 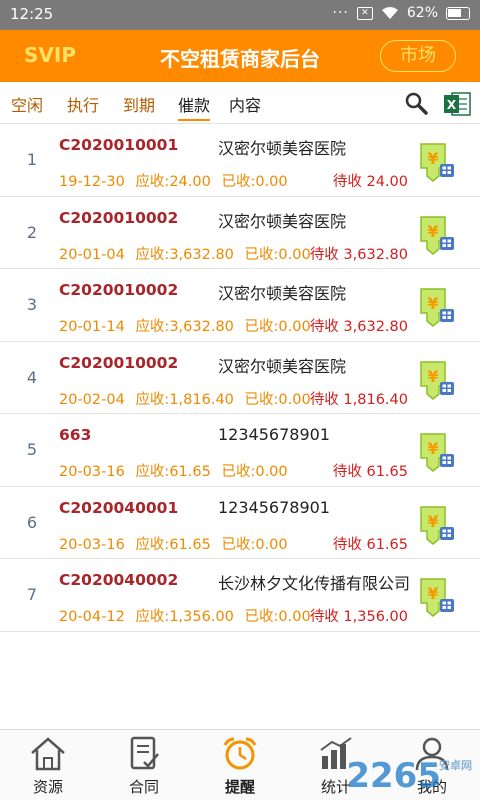 What do you see at coordinates (239, 787) in the screenshot?
I see `nav-label: 提醒` at bounding box center [239, 787].